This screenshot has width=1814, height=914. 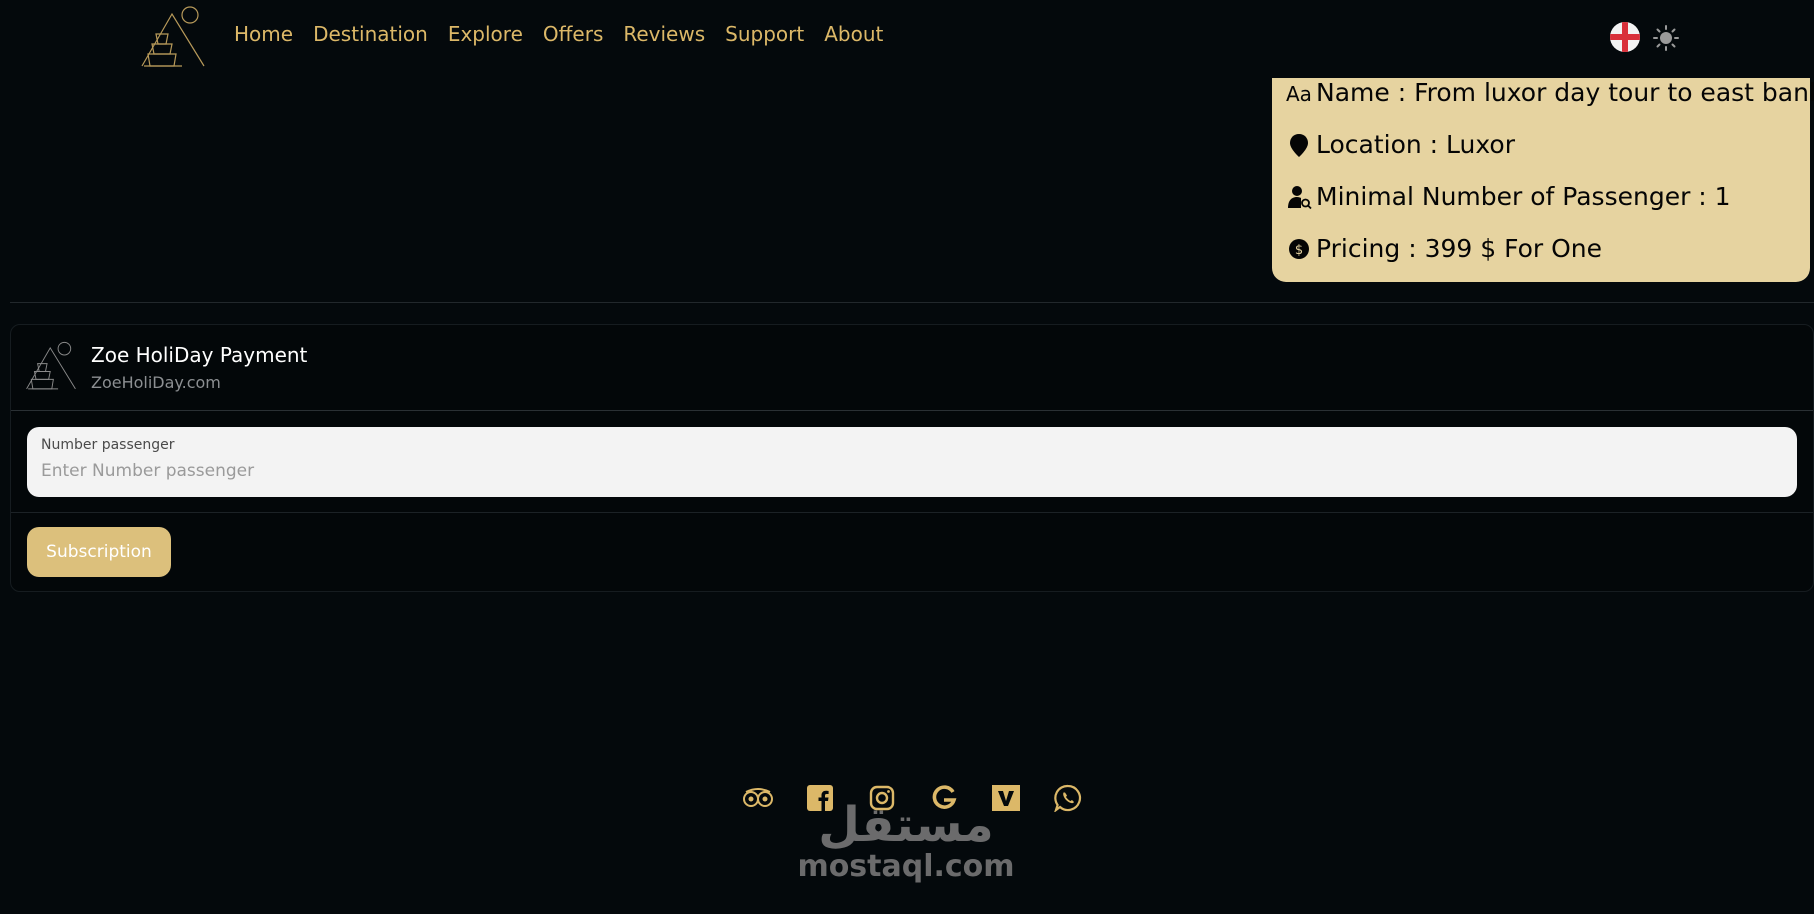 I want to click on passenger-label: Number passenger, so click(x=108, y=445).